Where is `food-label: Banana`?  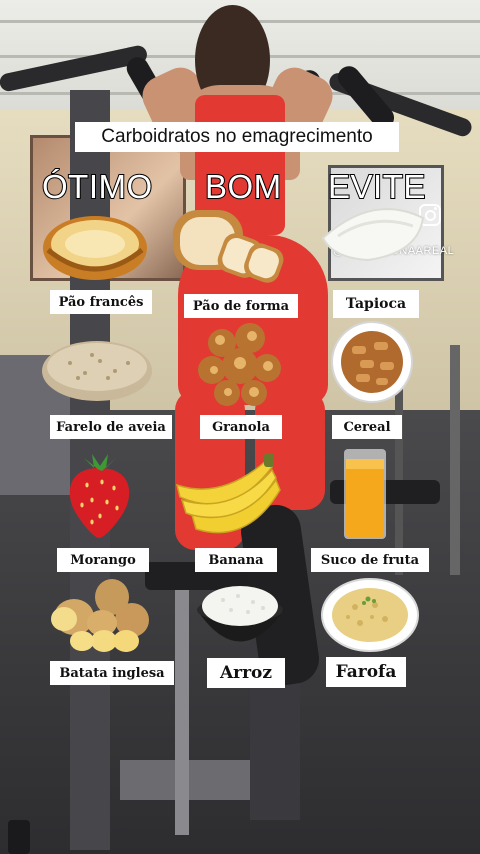 food-label: Banana is located at coordinates (236, 560).